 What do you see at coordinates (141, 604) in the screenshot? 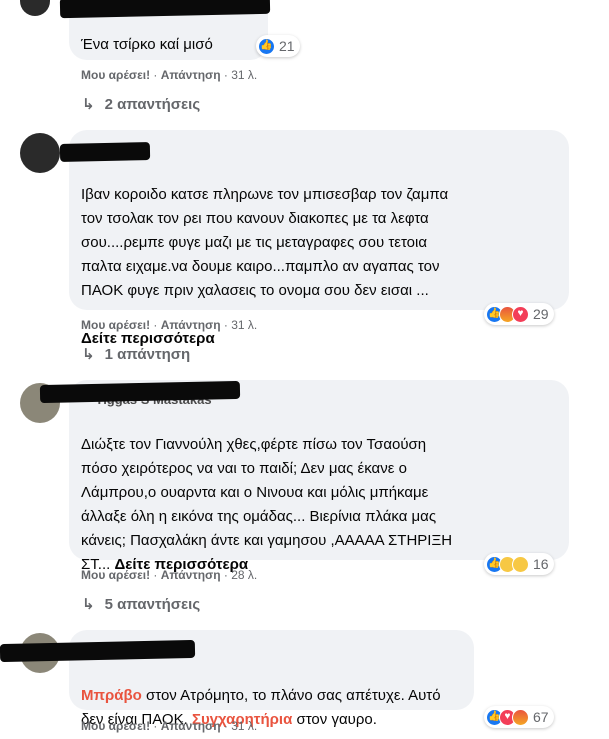
I see `view-replies-link: ↳ 5 απαντήσεις` at bounding box center [141, 604].